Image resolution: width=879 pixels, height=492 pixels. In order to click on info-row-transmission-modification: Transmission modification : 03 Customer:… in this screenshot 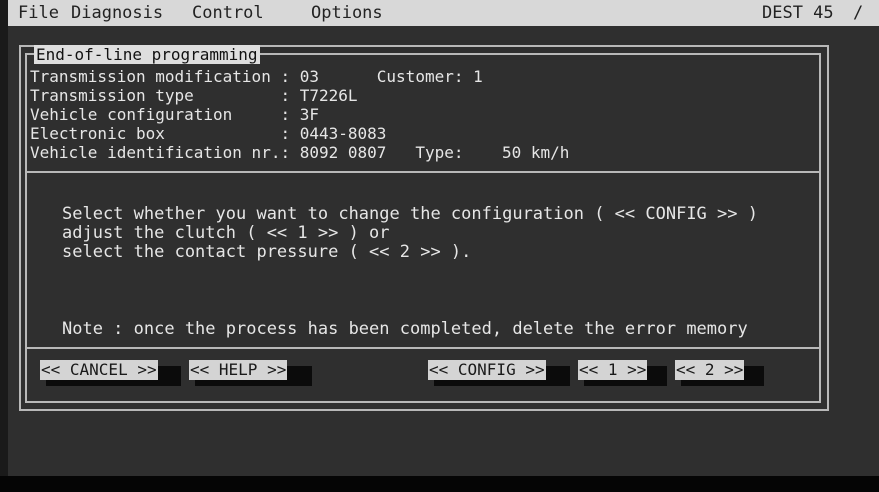, I will do `click(256, 76)`.